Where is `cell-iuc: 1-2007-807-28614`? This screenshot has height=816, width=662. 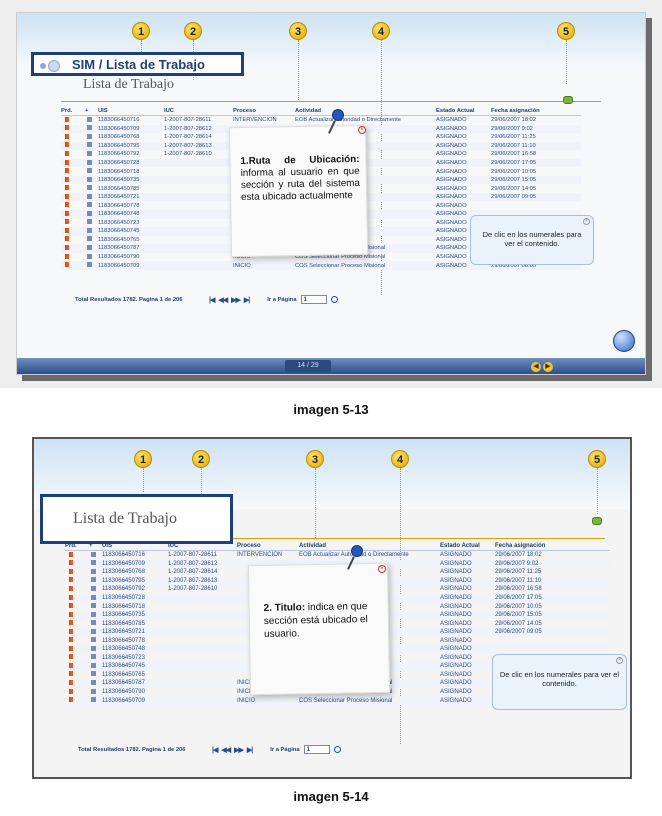
cell-iuc: 1-2007-807-28614 is located at coordinates (193, 572).